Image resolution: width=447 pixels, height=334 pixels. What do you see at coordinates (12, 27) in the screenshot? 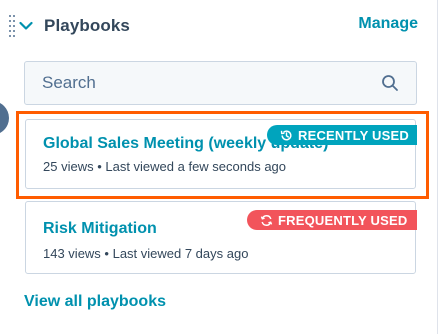
I see `drag-handle-icon` at bounding box center [12, 27].